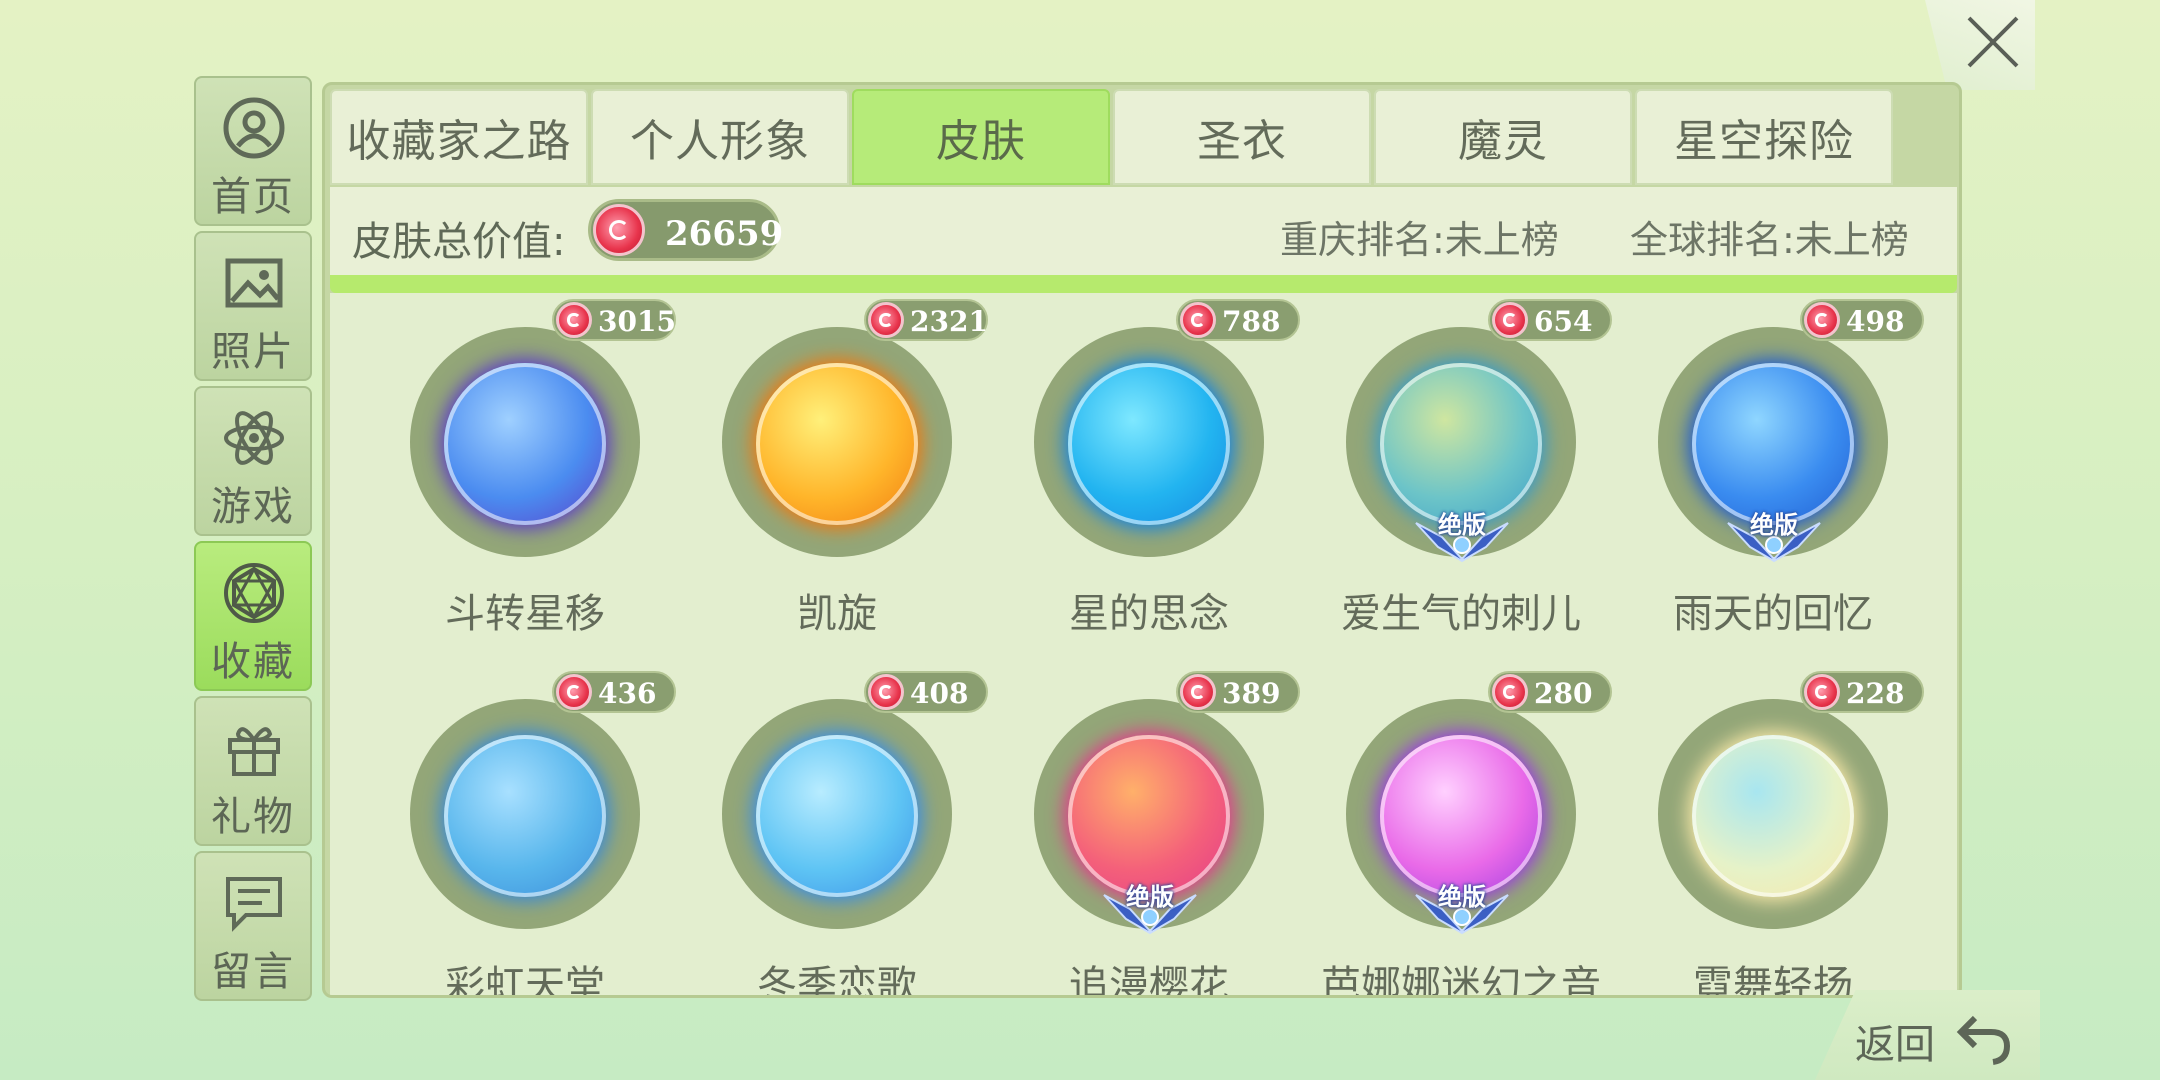 The width and height of the screenshot is (2160, 1080). What do you see at coordinates (837, 614) in the screenshot?
I see `skin-name: 凯旋` at bounding box center [837, 614].